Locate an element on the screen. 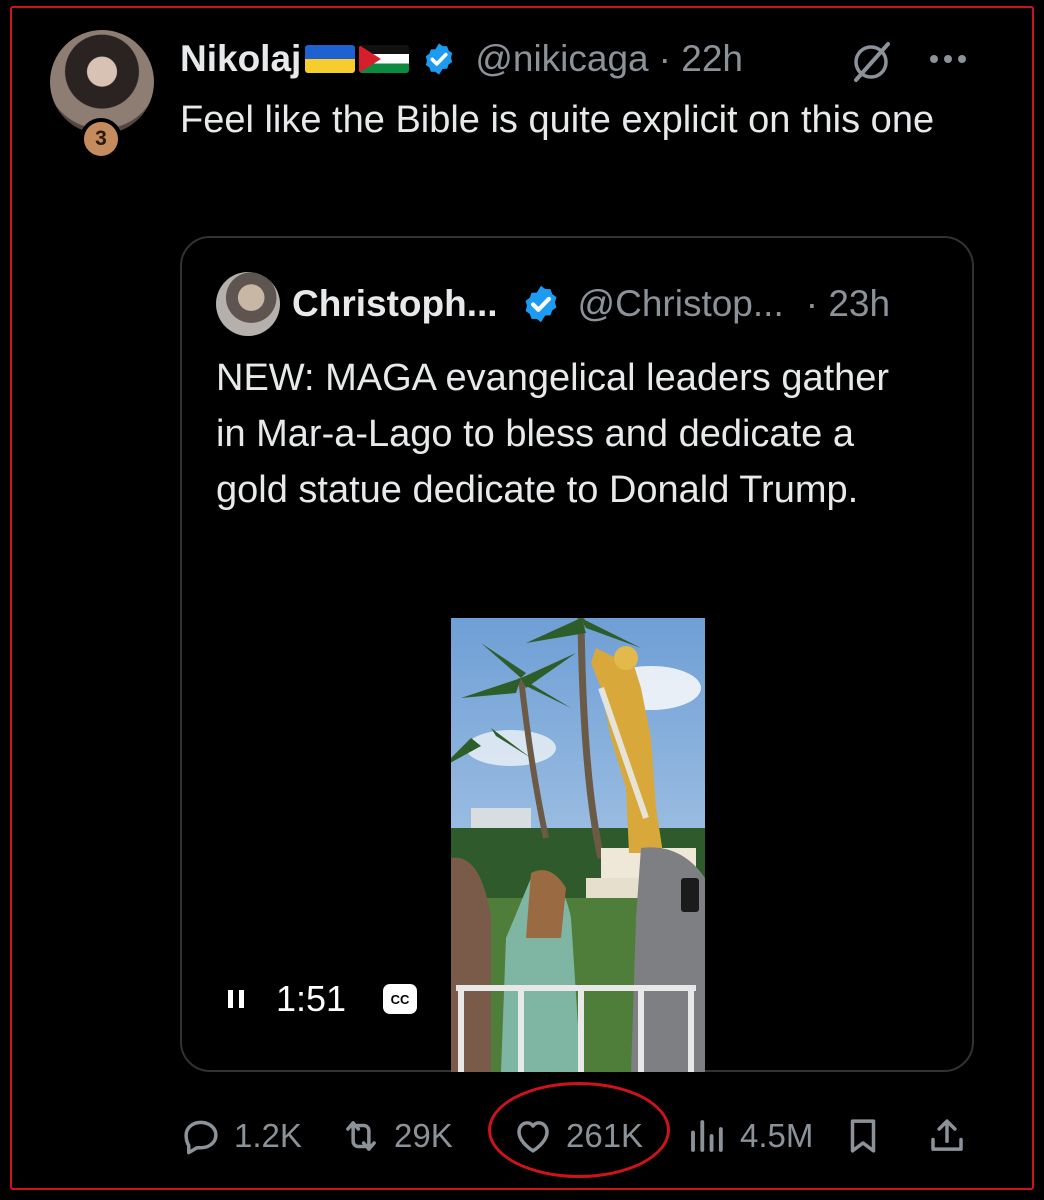 The width and height of the screenshot is (1044, 1200). palestine-flag-icon is located at coordinates (384, 59).